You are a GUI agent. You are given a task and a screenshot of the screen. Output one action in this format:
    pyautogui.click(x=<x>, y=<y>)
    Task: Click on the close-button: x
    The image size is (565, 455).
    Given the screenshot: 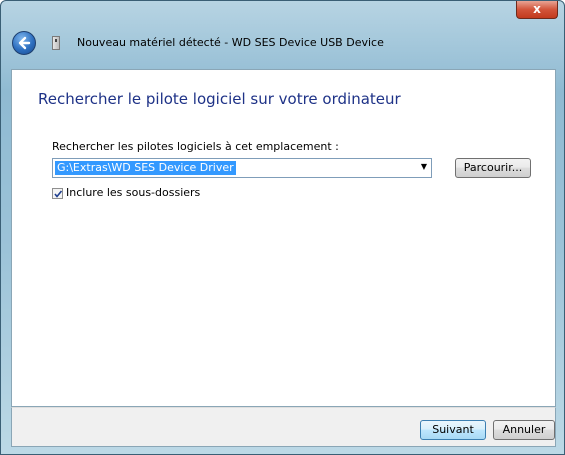 What is the action you would take?
    pyautogui.click(x=537, y=10)
    